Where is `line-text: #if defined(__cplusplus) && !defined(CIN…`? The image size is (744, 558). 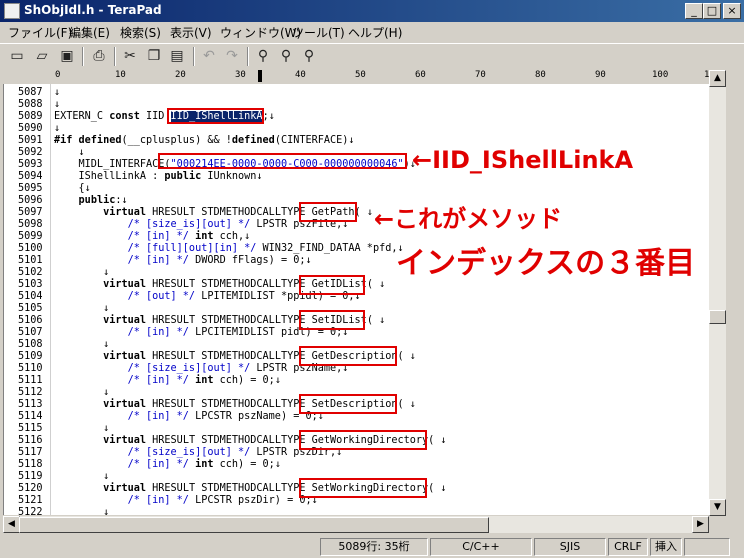 line-text: #if defined(__cplusplus) && !defined(CIN… is located at coordinates (204, 141).